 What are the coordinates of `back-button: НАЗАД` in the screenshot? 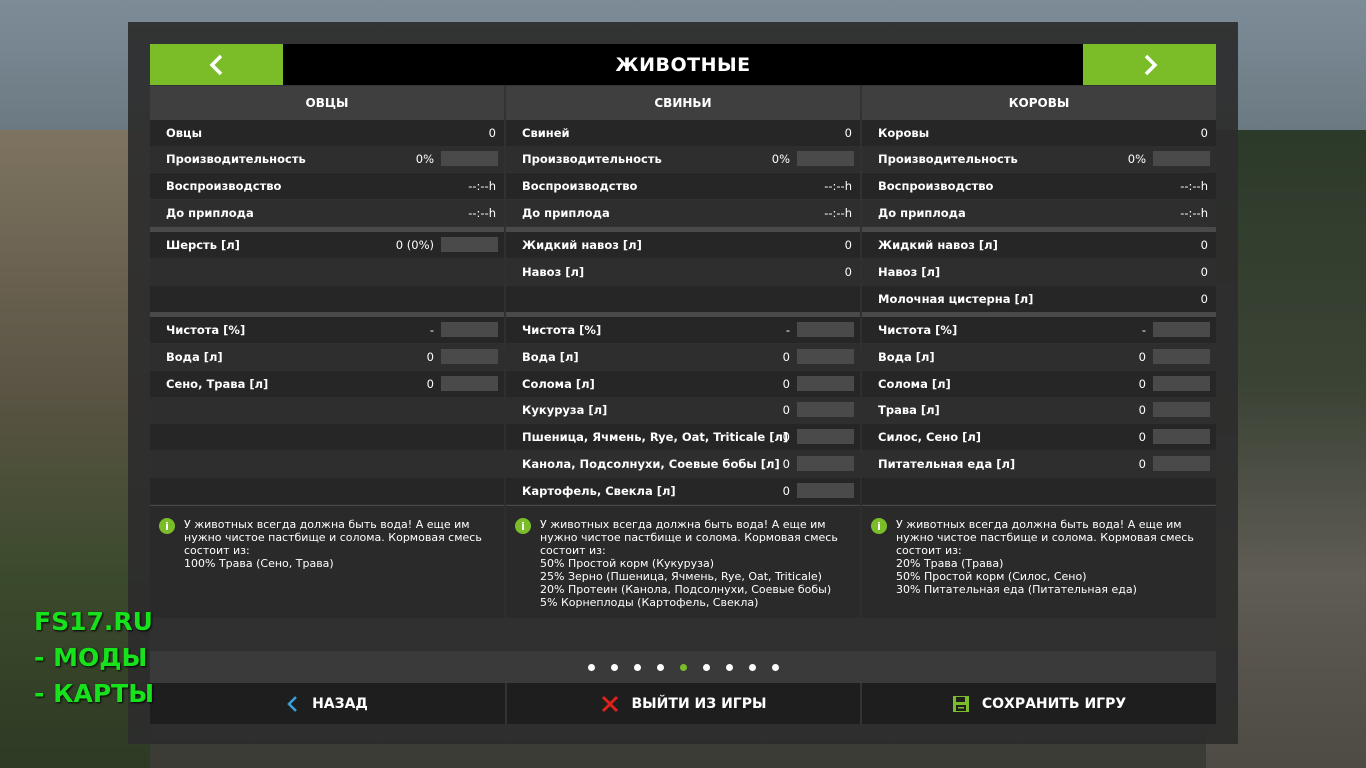 It's located at (327, 703).